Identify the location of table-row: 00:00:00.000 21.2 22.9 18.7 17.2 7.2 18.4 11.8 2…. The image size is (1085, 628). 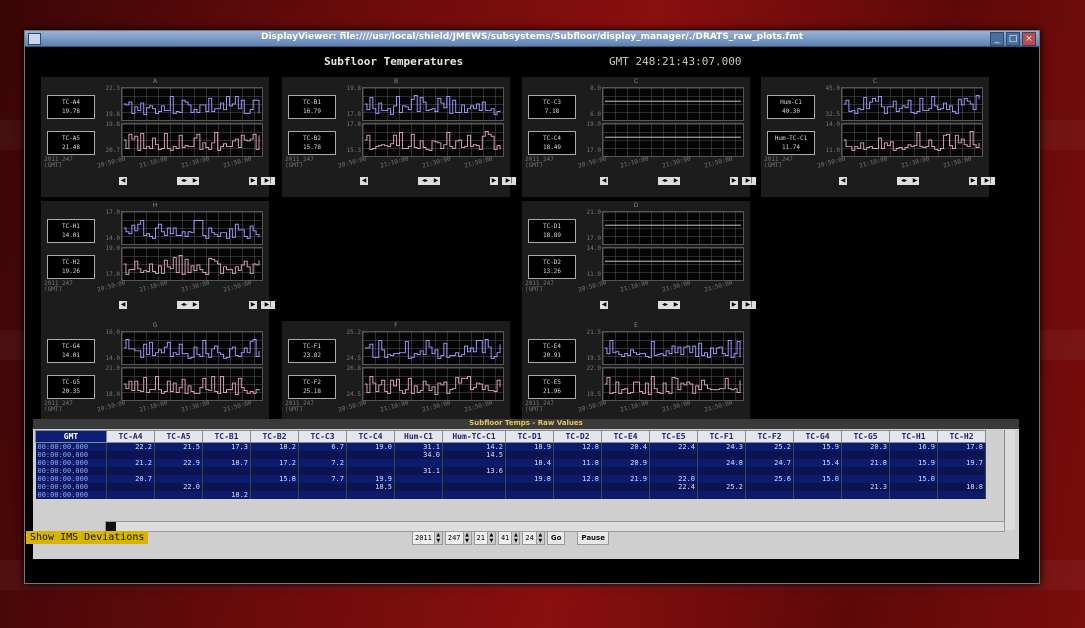
(510, 463).